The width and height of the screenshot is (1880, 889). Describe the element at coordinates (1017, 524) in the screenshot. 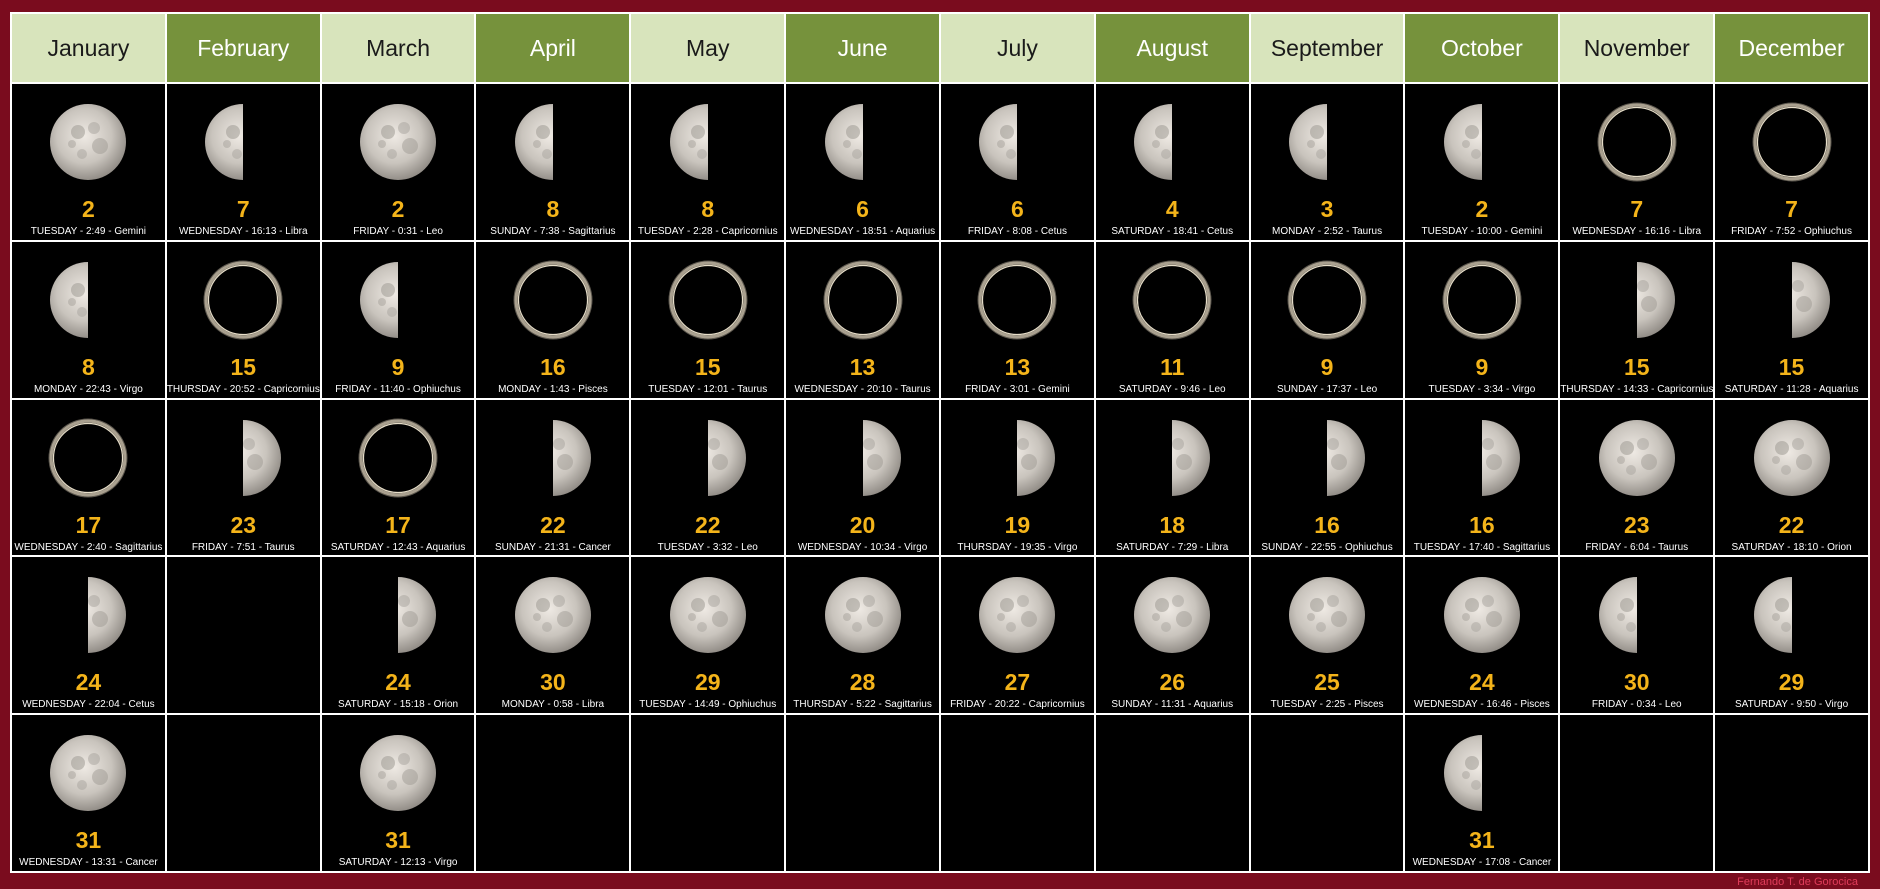

I see `day-number: 19` at that location.